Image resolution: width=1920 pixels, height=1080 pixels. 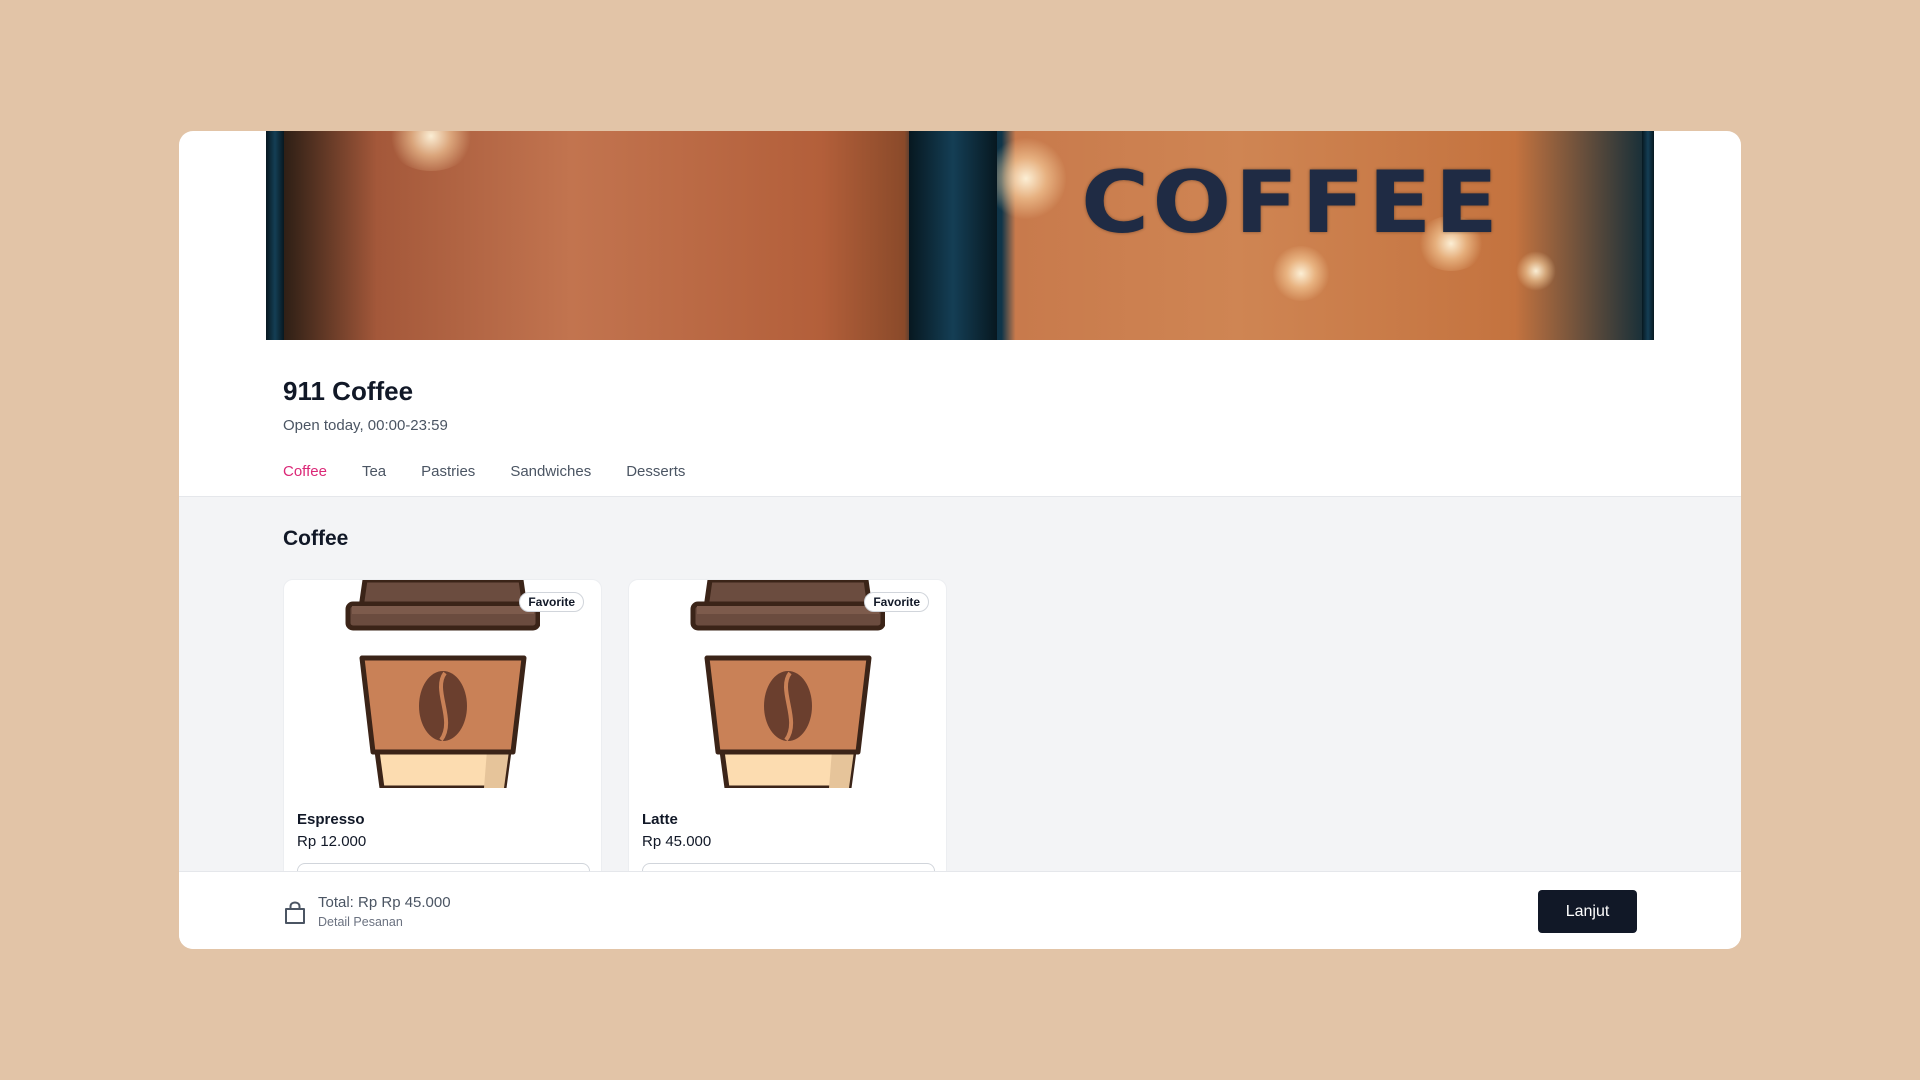 What do you see at coordinates (374, 471) in the screenshot?
I see `tab-tea: Tea` at bounding box center [374, 471].